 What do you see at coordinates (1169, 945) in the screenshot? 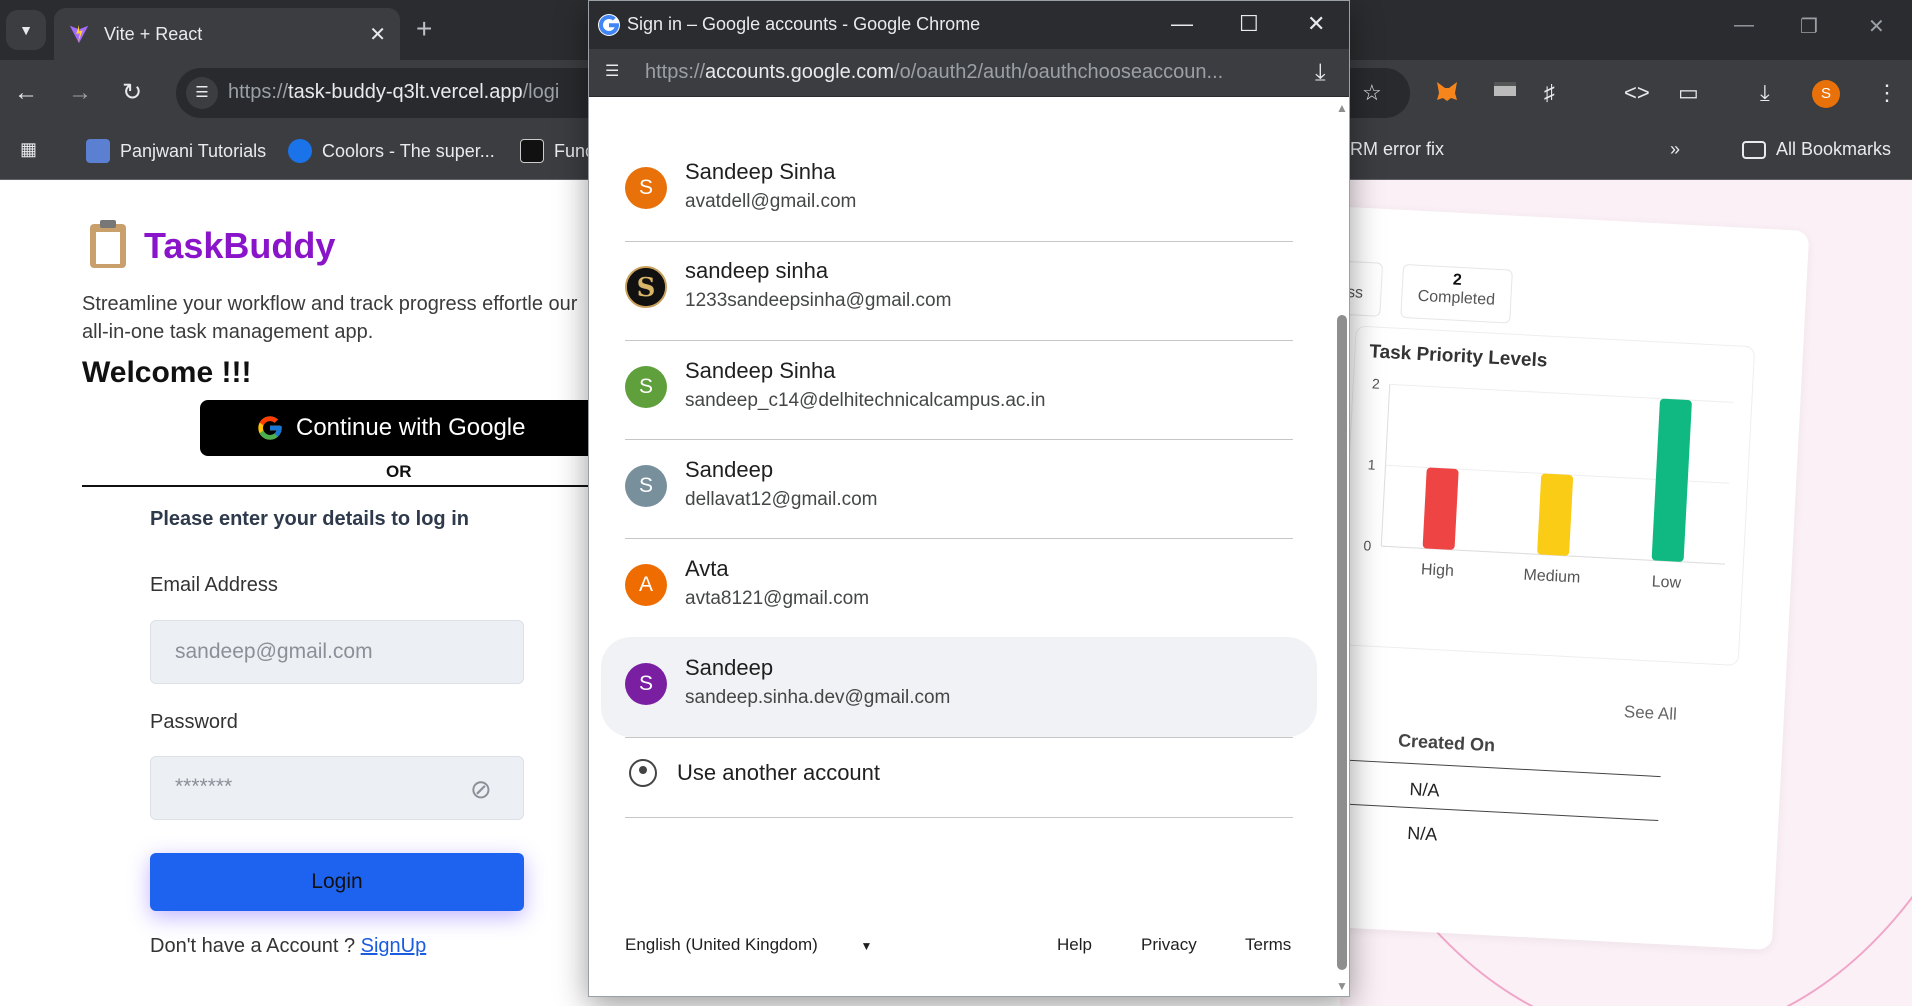
I see `privacy-link: Privacy` at bounding box center [1169, 945].